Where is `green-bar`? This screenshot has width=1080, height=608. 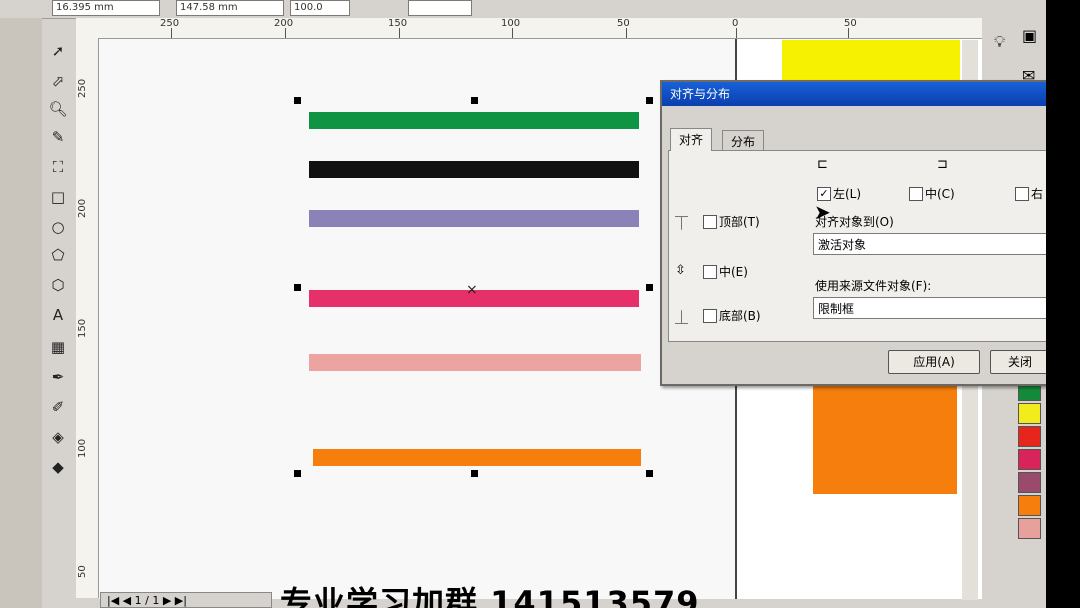 green-bar is located at coordinates (474, 120).